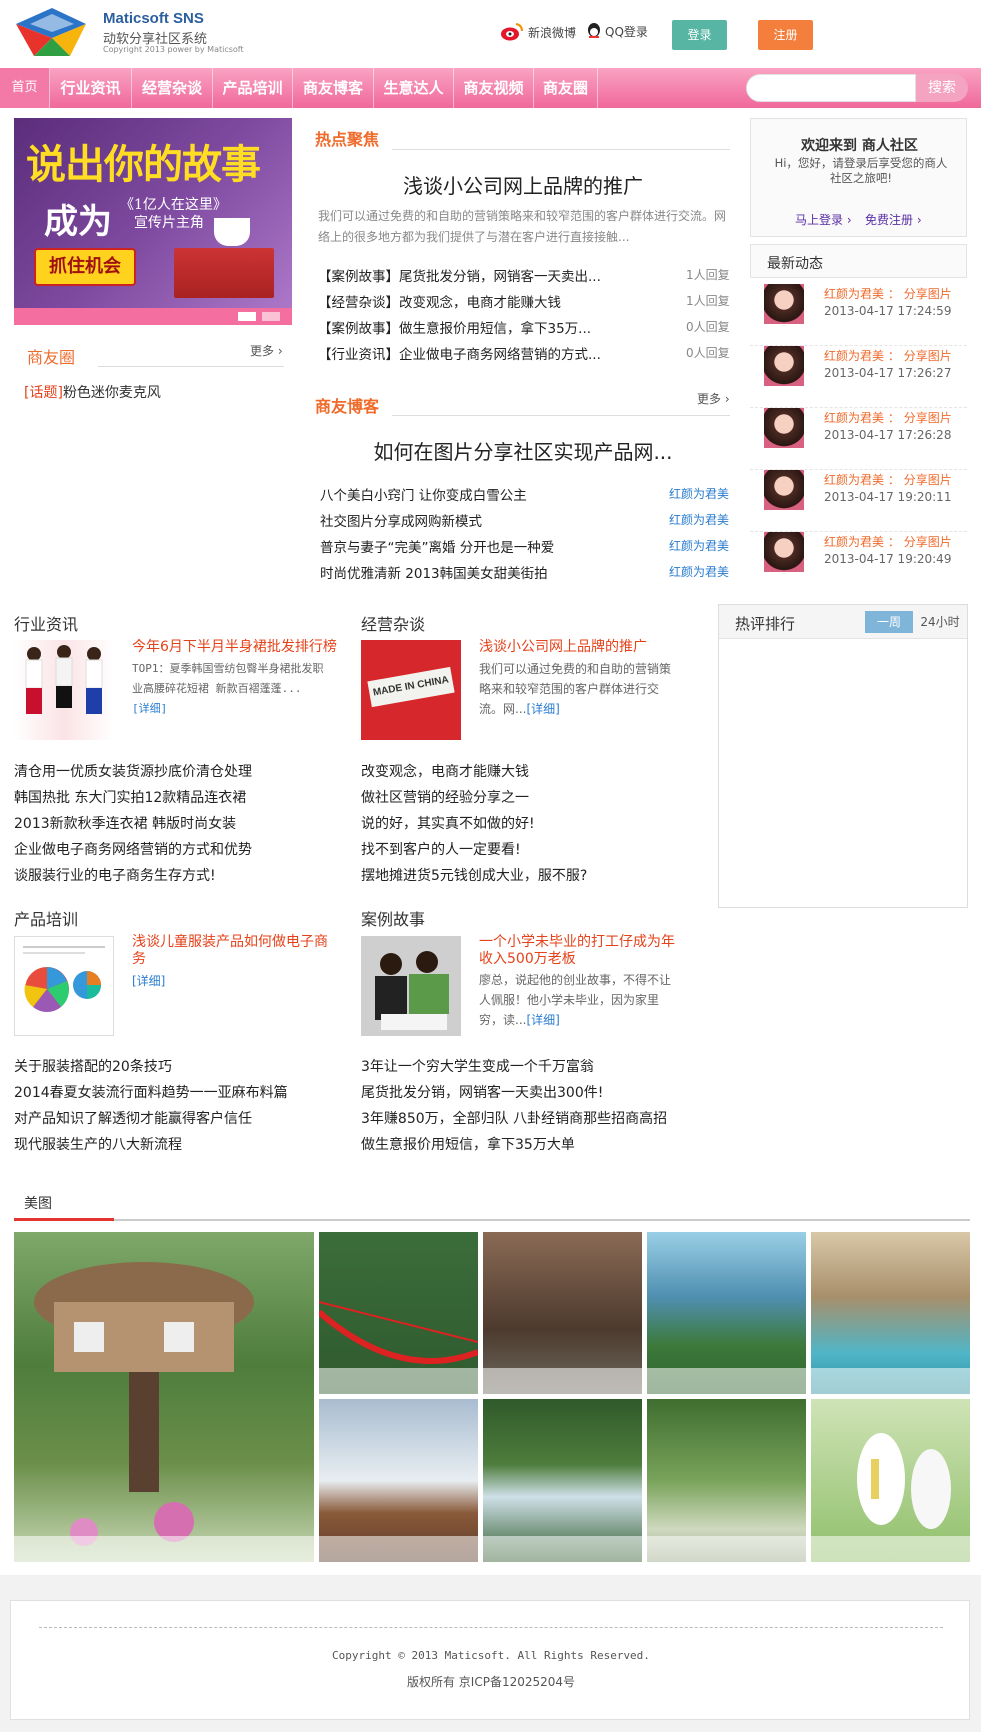 This screenshot has width=981, height=1732. What do you see at coordinates (726, 1480) in the screenshot?
I see `gallery-image-forest-road` at bounding box center [726, 1480].